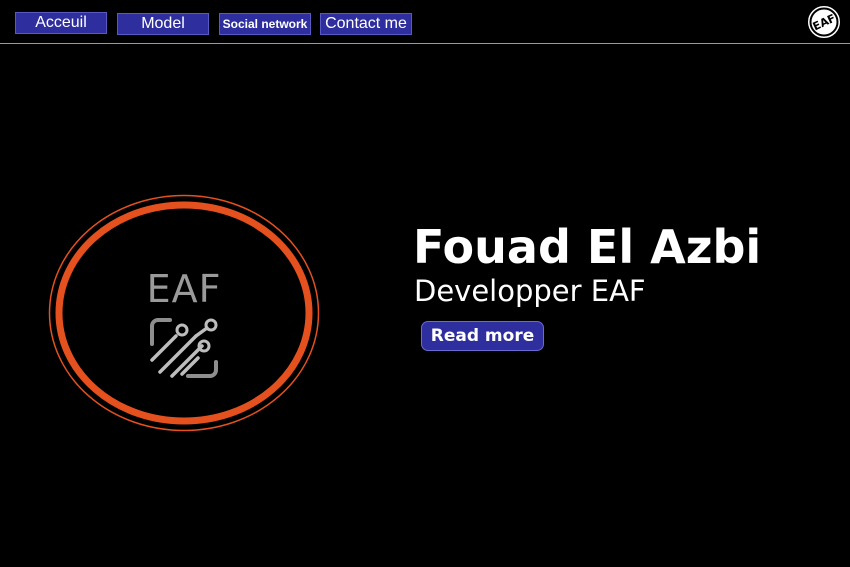 Image resolution: width=850 pixels, height=567 pixels. I want to click on nav-model-button: Model, so click(163, 24).